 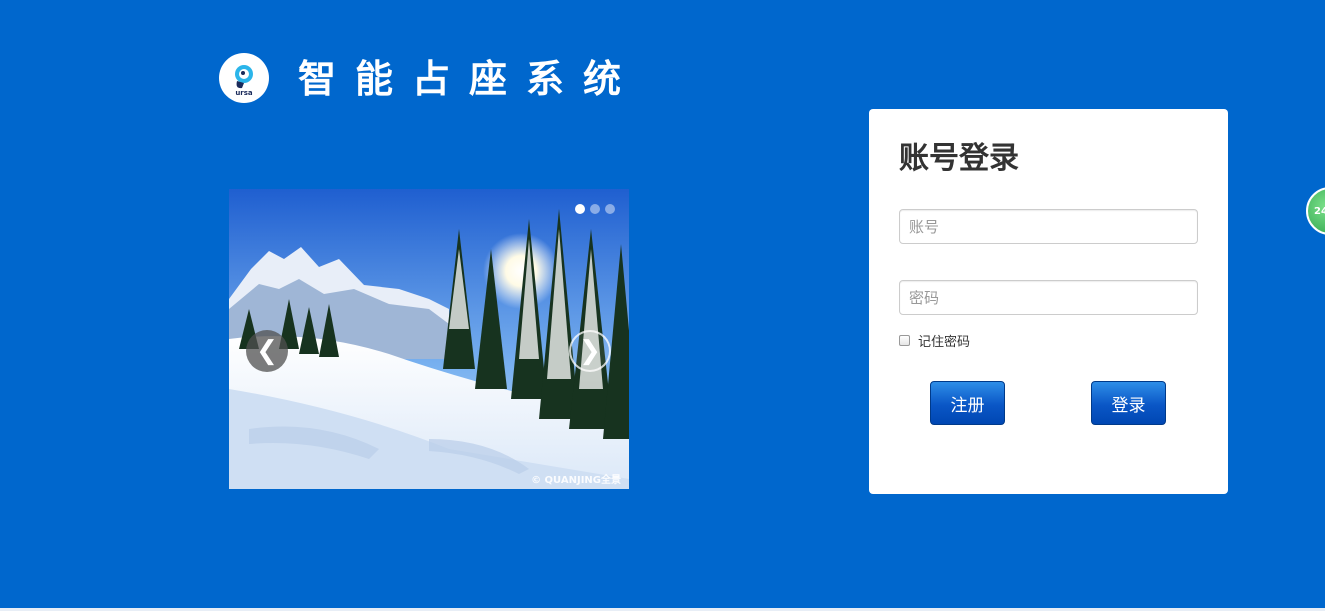 I want to click on carousel-prev-button: ❮, so click(x=267, y=351).